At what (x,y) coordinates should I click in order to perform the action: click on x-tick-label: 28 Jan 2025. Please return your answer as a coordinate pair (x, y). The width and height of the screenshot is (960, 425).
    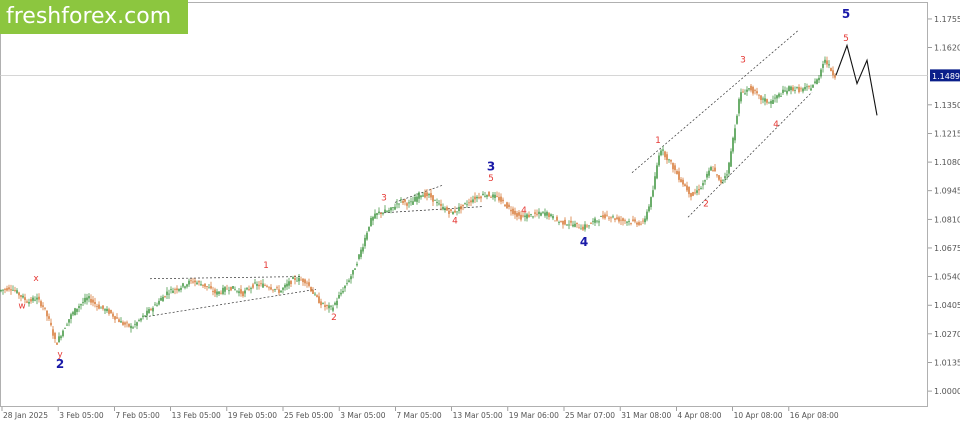
    Looking at the image, I should click on (25, 415).